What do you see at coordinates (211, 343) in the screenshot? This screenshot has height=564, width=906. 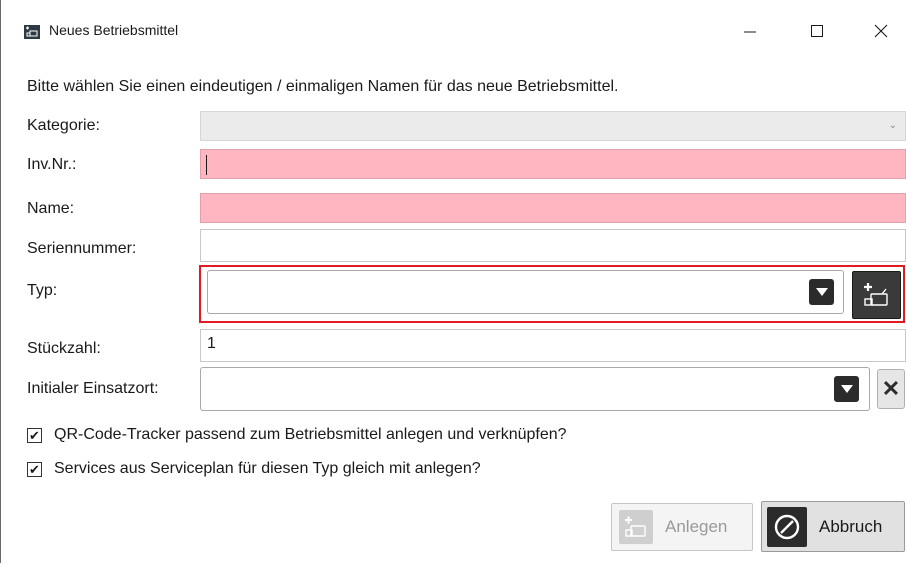 I see `stueckzahl-value: 1` at bounding box center [211, 343].